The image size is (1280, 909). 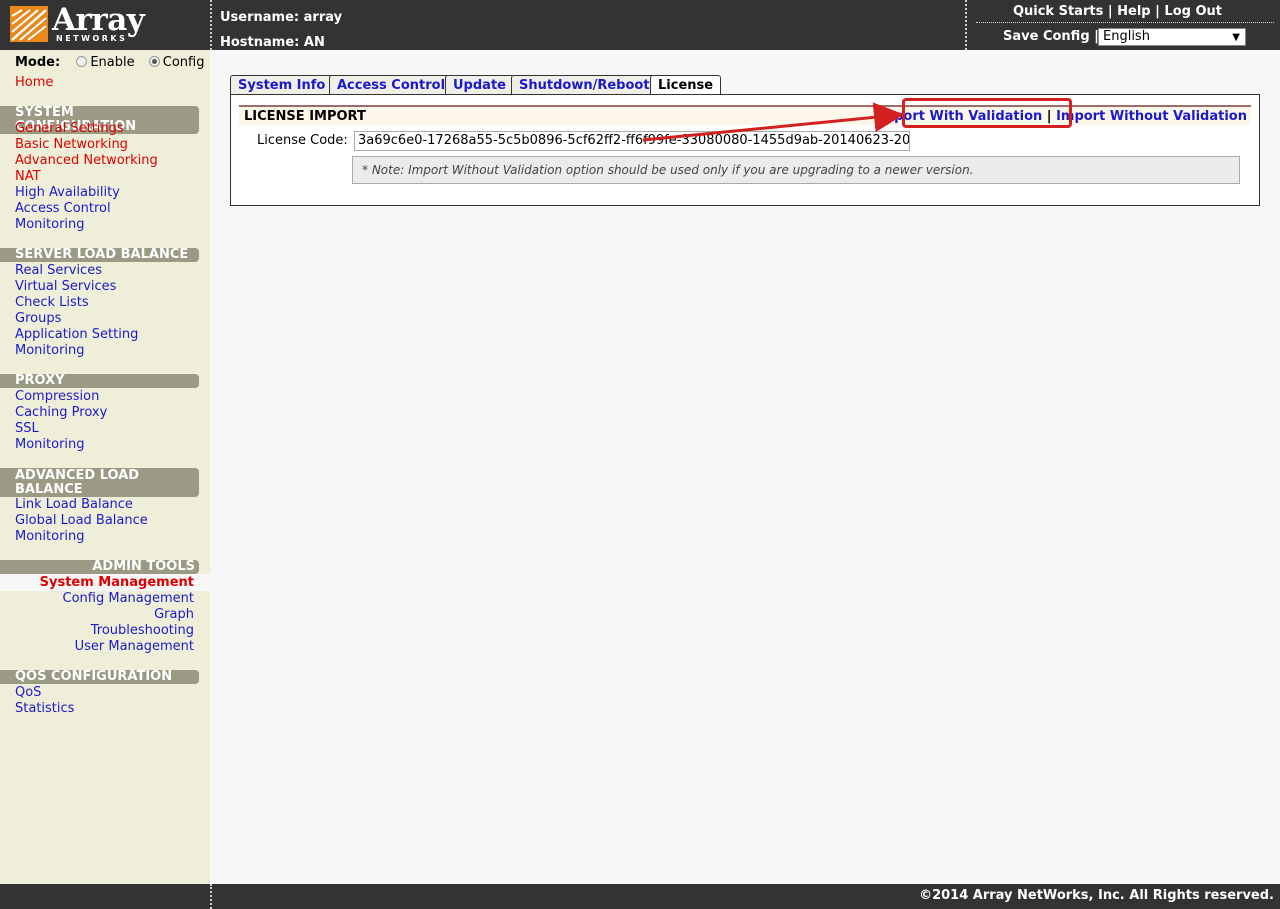 I want to click on language-select: English ▼, so click(x=1172, y=37).